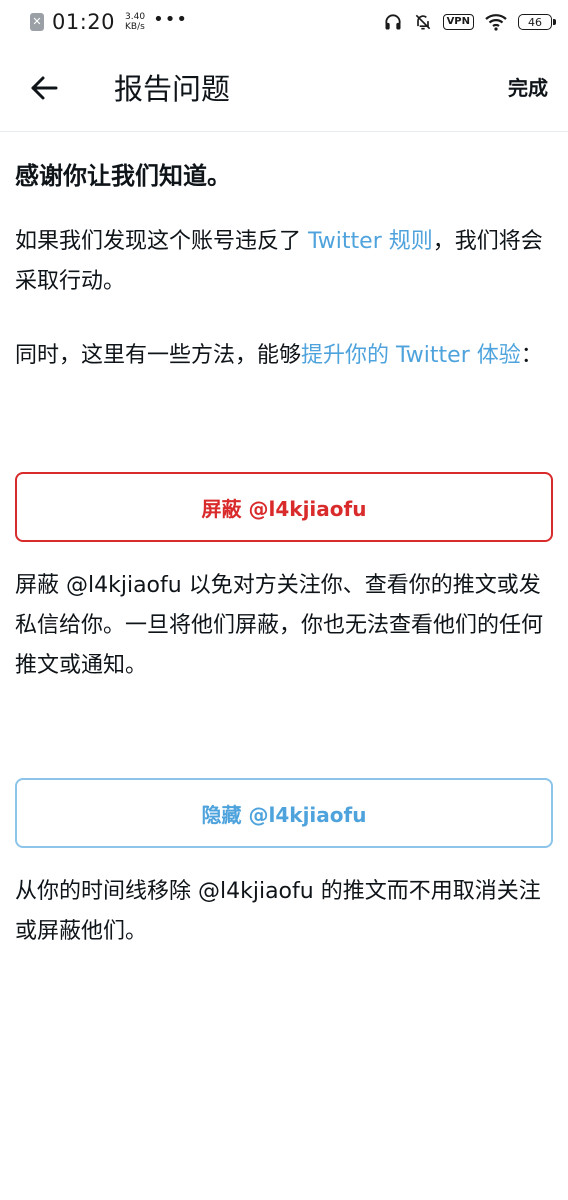 This screenshot has width=568, height=1200. I want to click on improve-paragraph: 同时，这里有一些方法，能够提升你的 Twitter 体验：, so click(280, 356).